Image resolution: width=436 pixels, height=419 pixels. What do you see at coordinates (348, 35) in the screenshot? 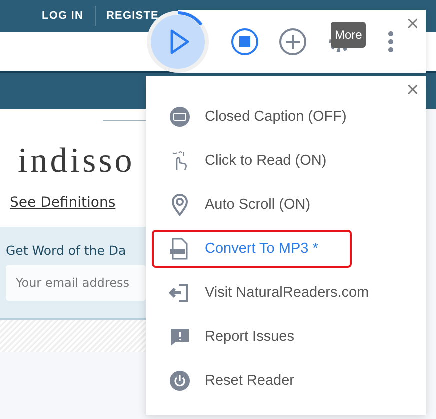
I see `tooltip: More` at bounding box center [348, 35].